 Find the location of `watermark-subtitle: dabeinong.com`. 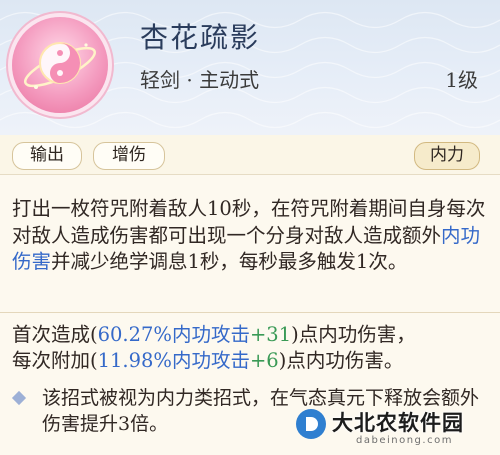

watermark-subtitle: dabeinong.com is located at coordinates (404, 440).